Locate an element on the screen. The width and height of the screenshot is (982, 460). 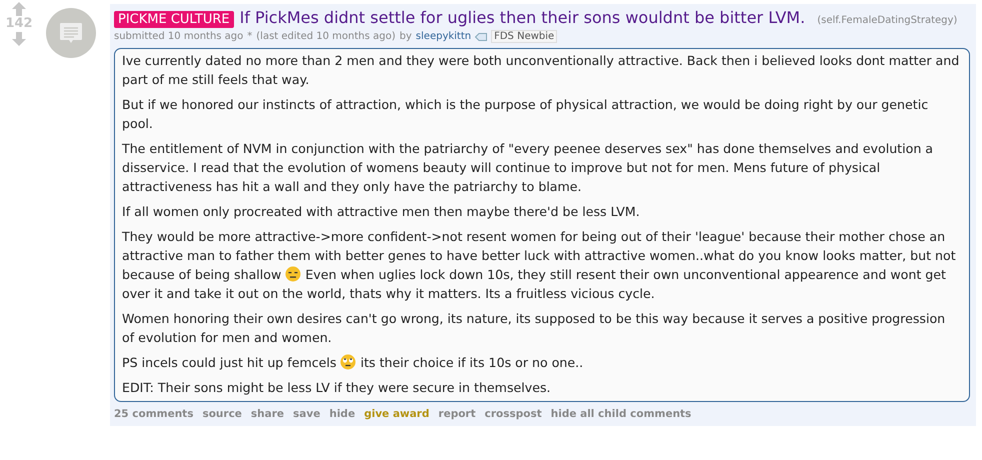
post-title: If PickMes didnt settle for uglies then their sons wouldnt be bitter LVM. is located at coordinates (523, 17).